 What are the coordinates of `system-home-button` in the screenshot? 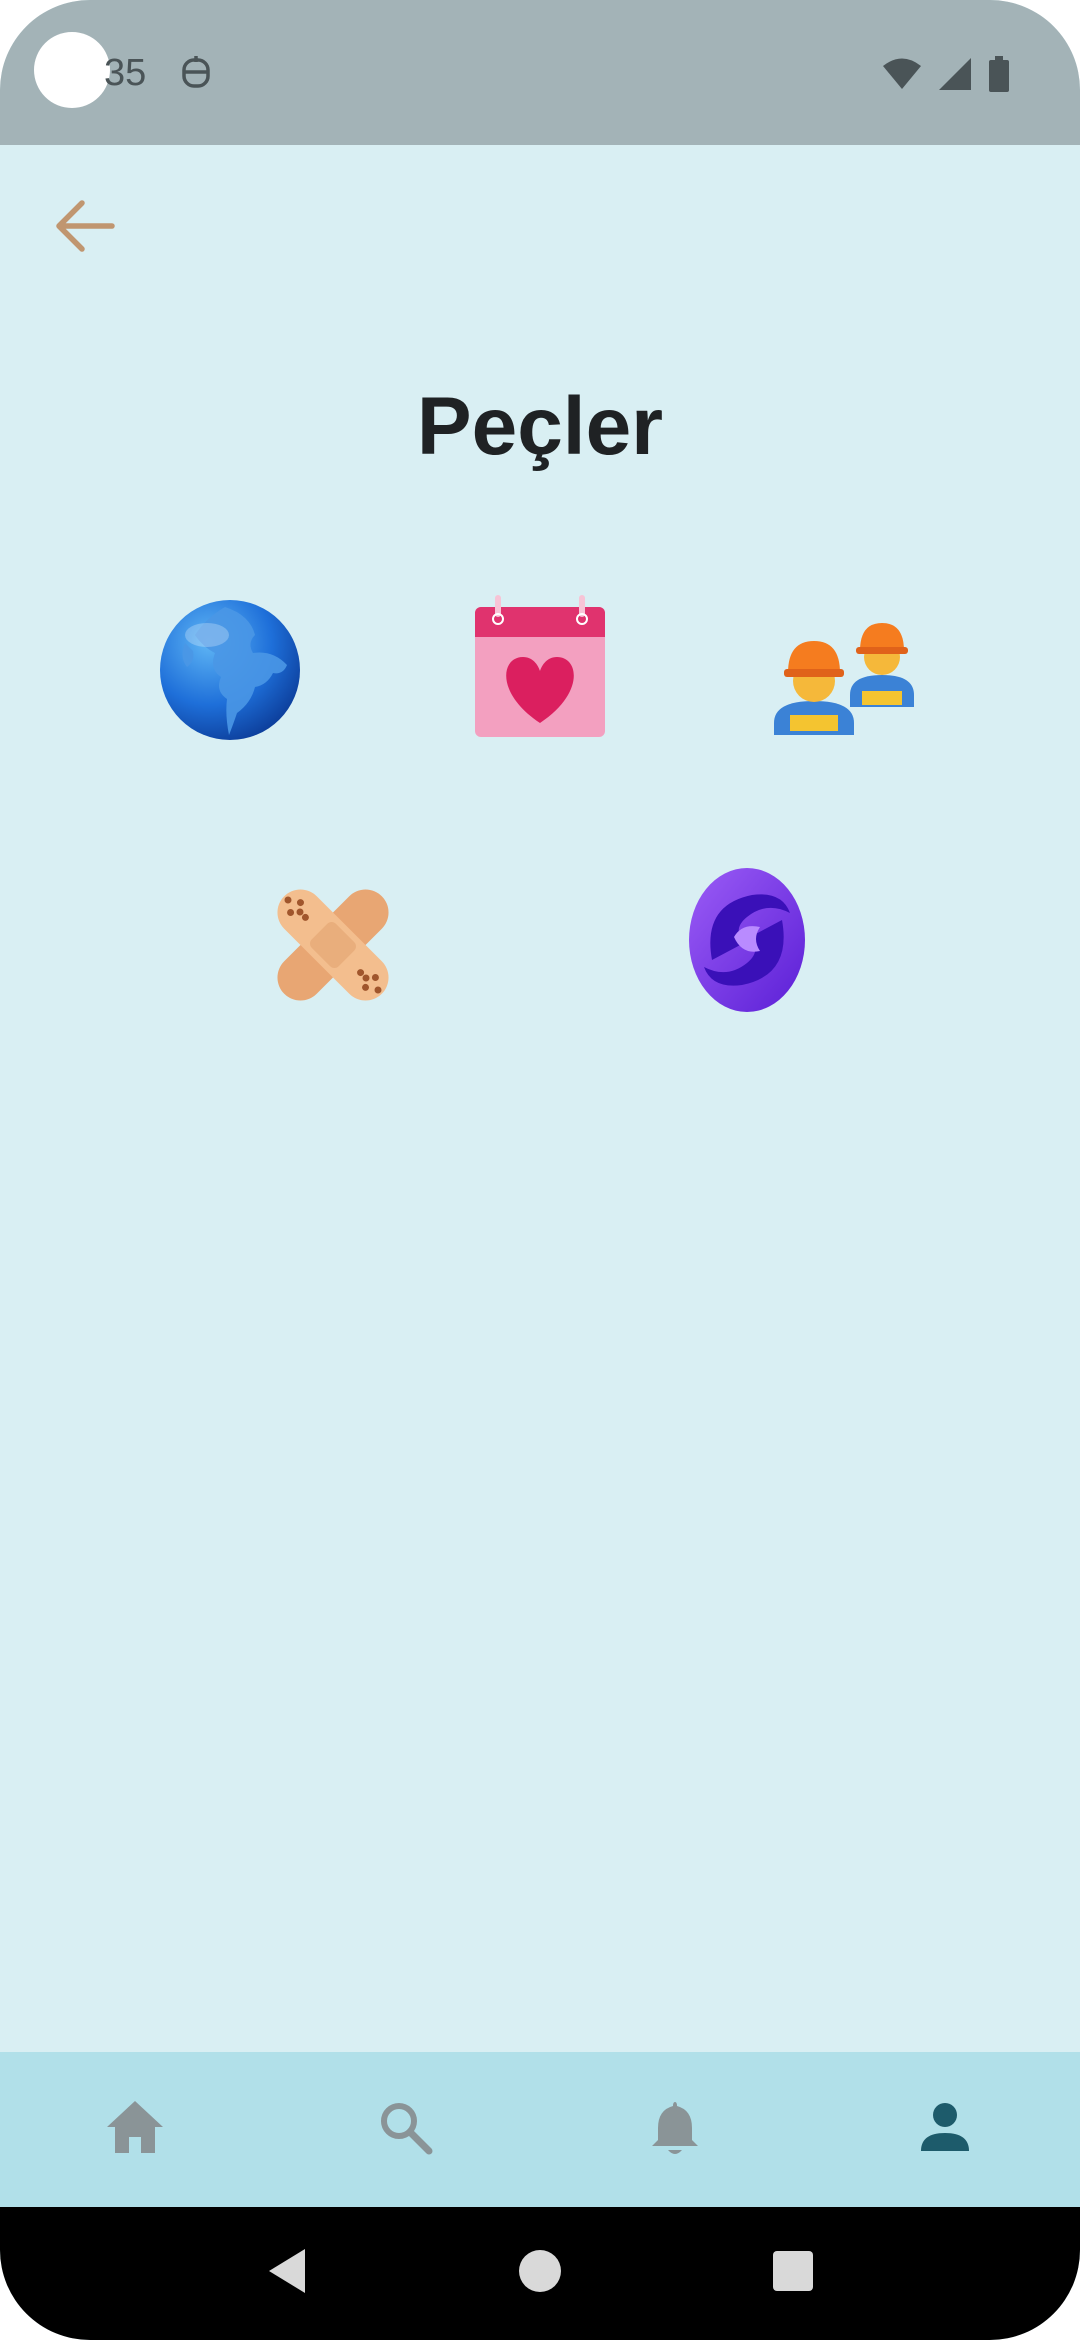 It's located at (540, 2274).